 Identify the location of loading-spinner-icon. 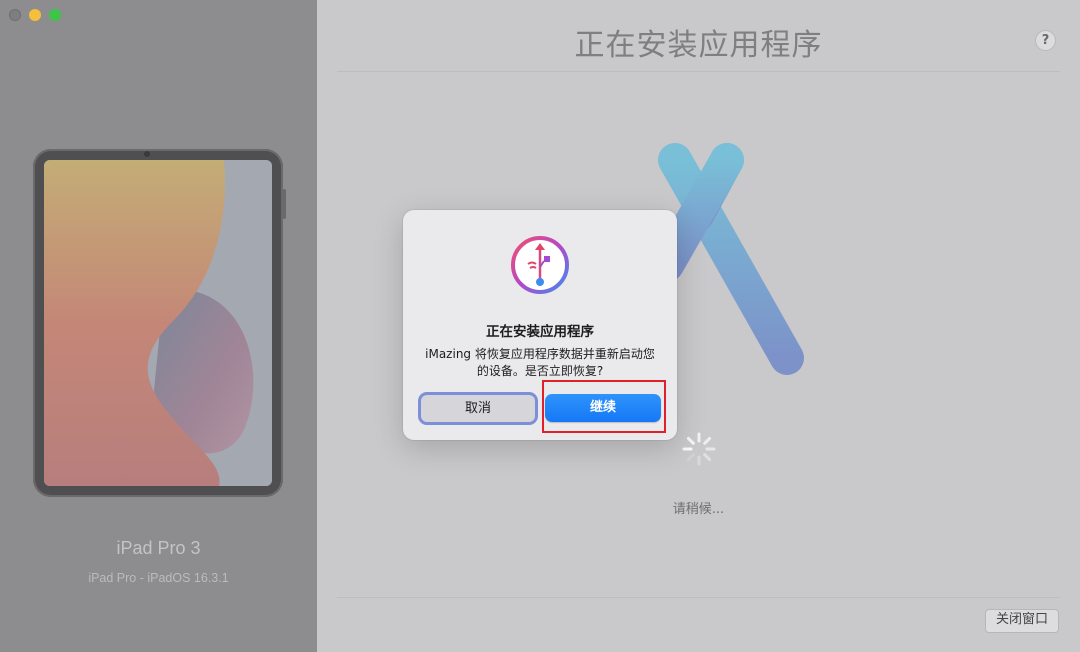
(699, 449).